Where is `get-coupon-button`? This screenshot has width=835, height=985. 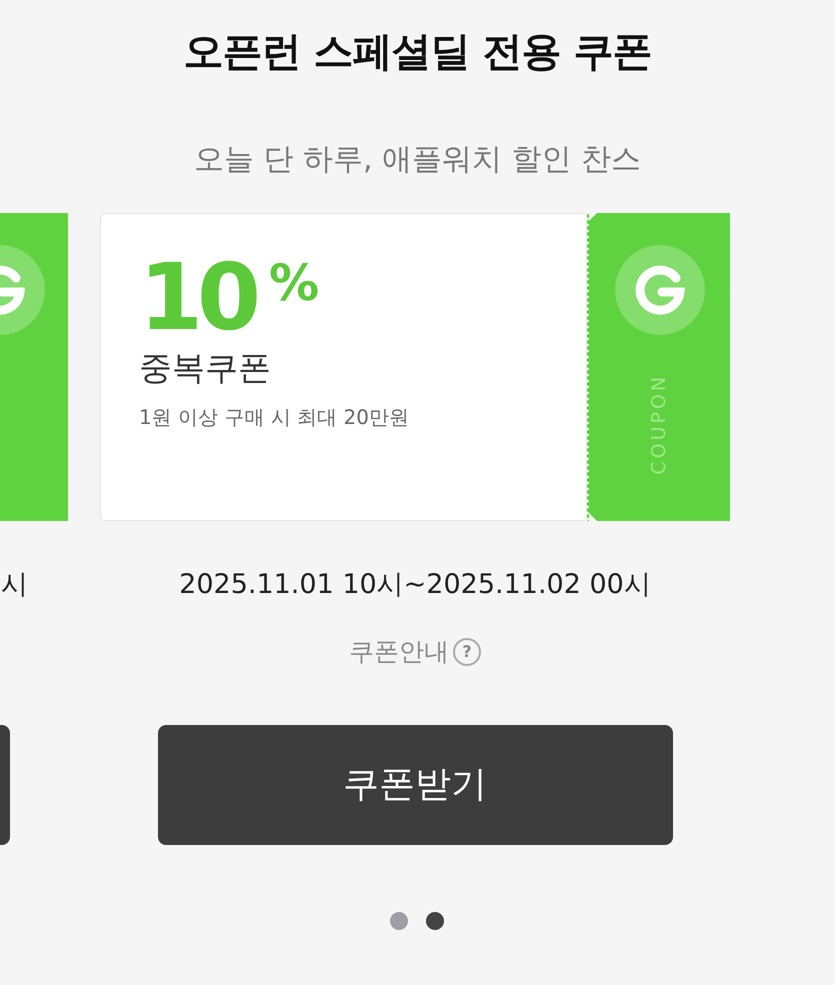 get-coupon-button is located at coordinates (5, 785).